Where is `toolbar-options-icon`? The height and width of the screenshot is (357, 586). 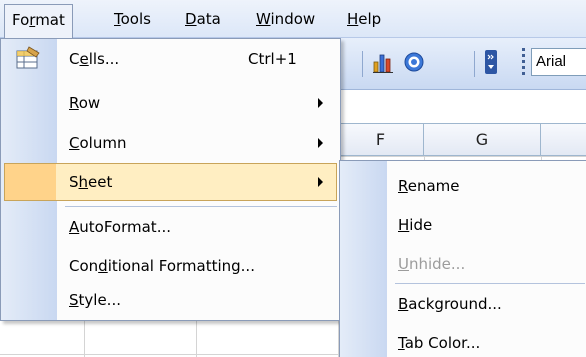 toolbar-options-icon is located at coordinates (491, 62).